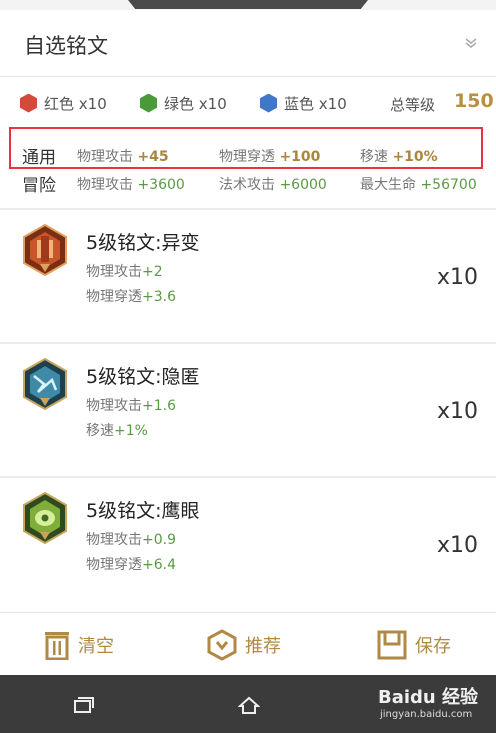 This screenshot has width=496, height=733. I want to click on home-icon, so click(249, 705).